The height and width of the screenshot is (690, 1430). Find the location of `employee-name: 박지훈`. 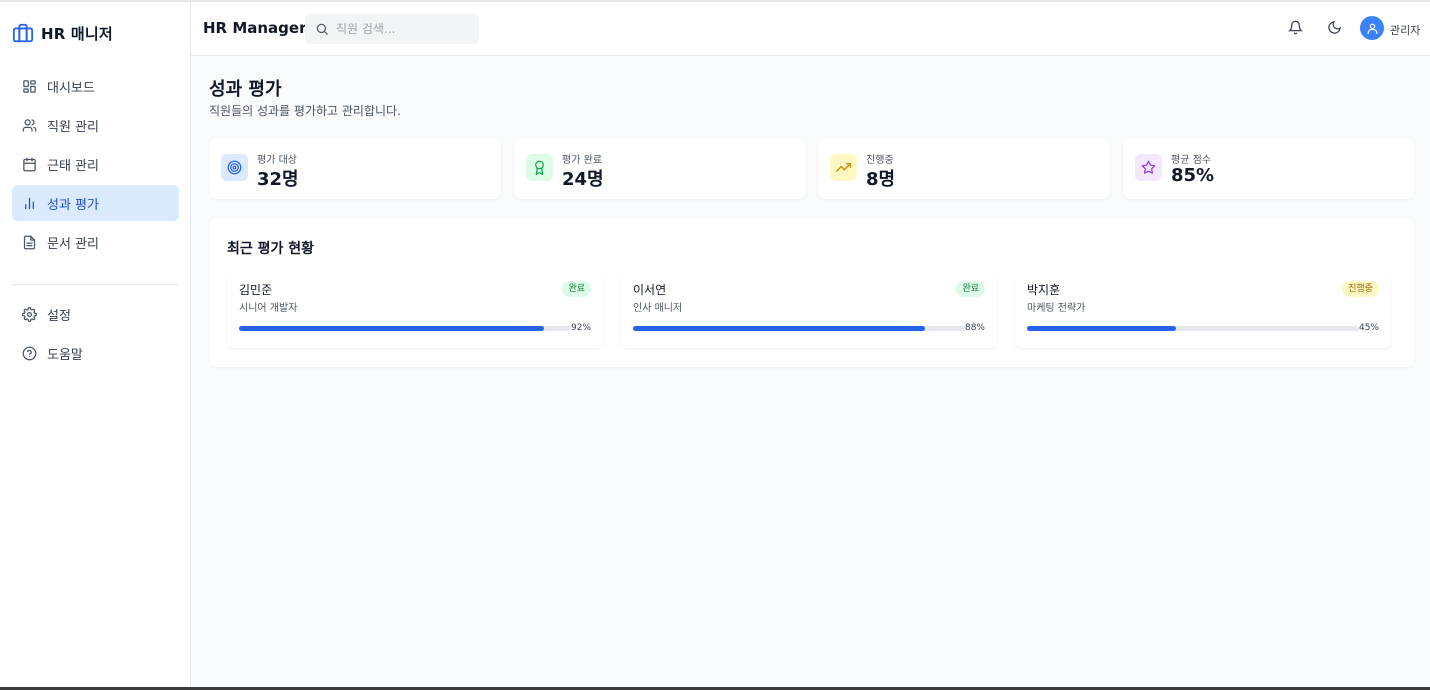

employee-name: 박지훈 is located at coordinates (1044, 290).